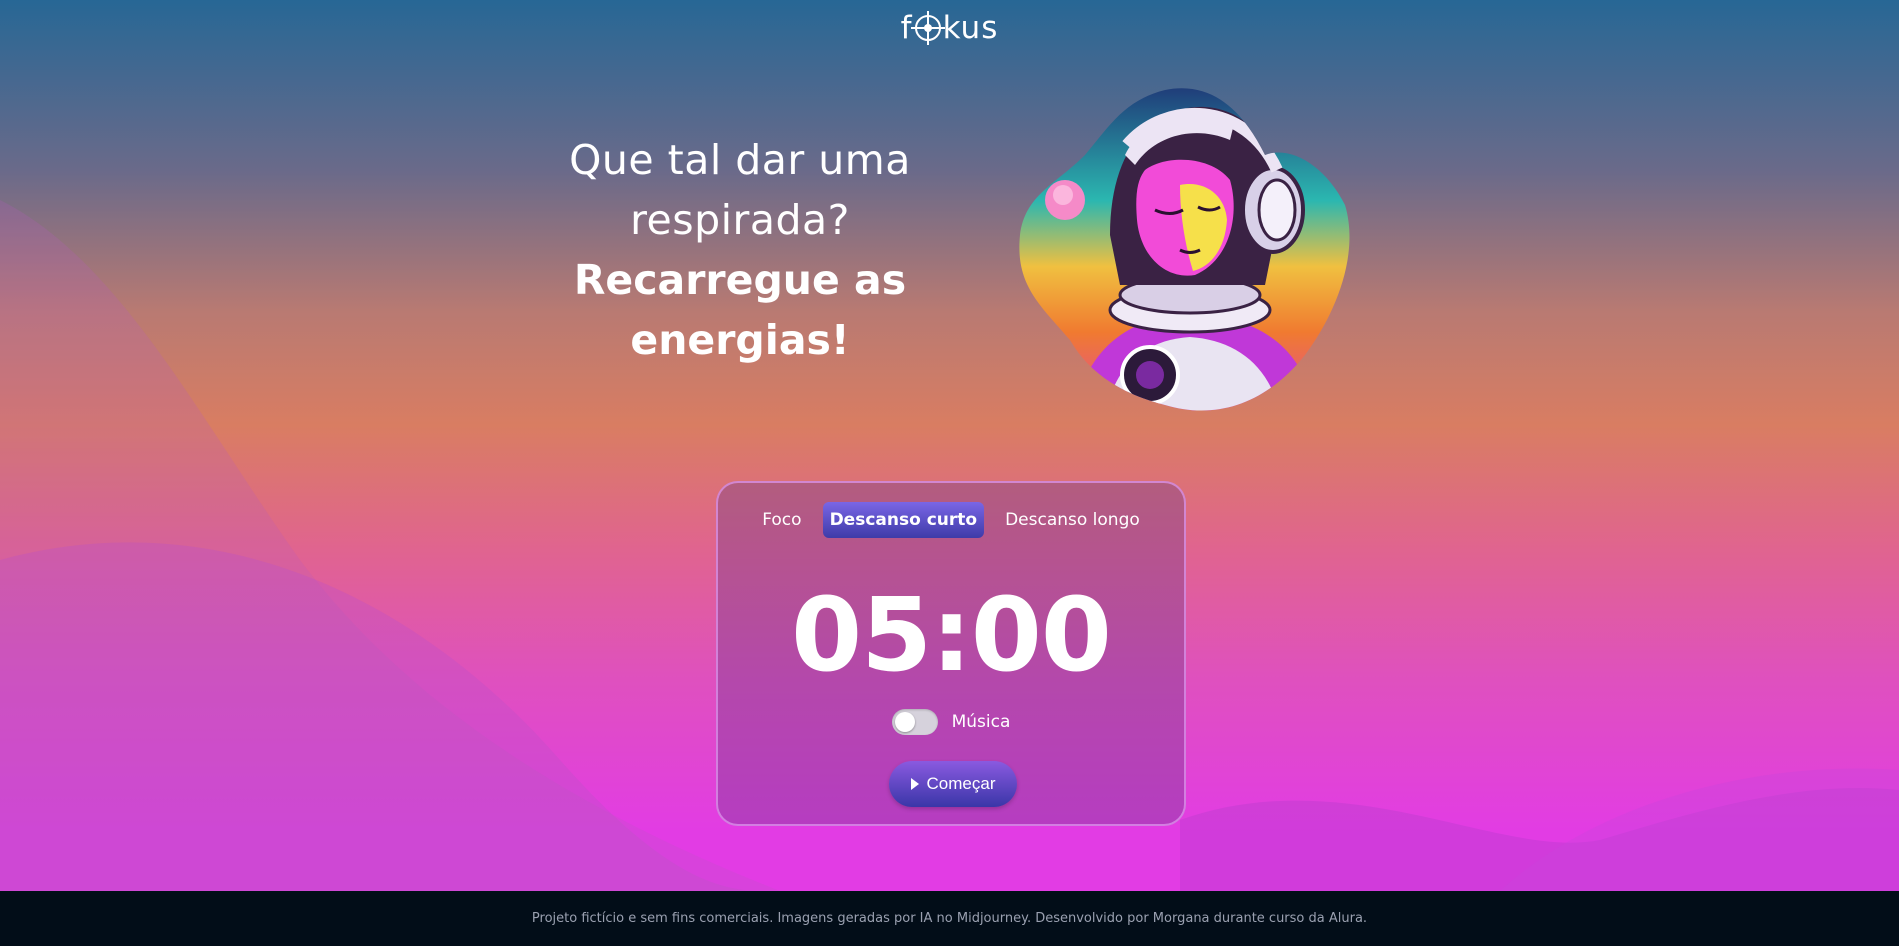  What do you see at coordinates (951, 635) in the screenshot?
I see `timer-display: 05:00` at bounding box center [951, 635].